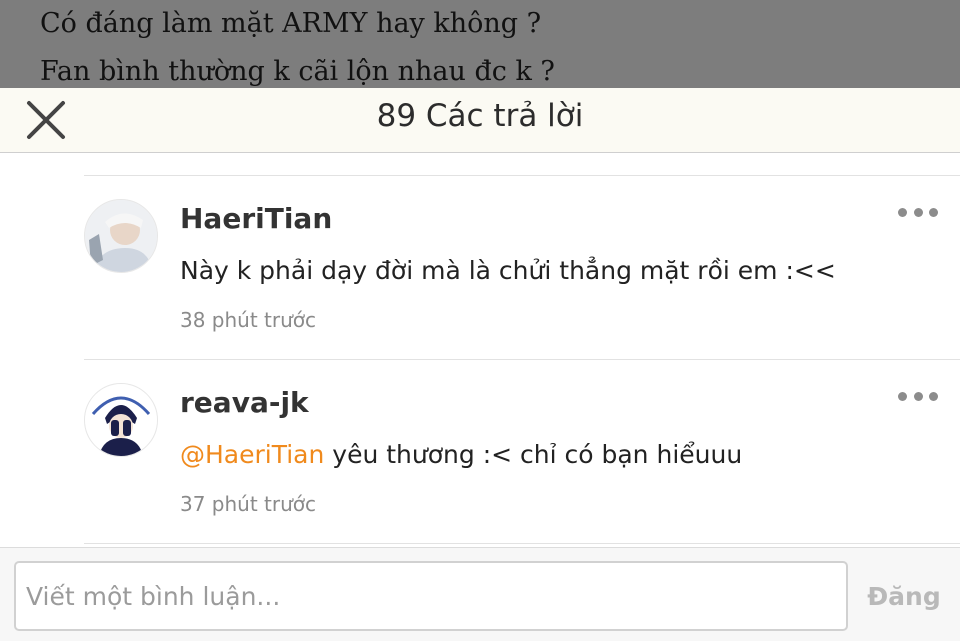 The width and height of the screenshot is (960, 641). Describe the element at coordinates (297, 71) in the screenshot. I see `story-text-line: Fan bình thường k cãi lộn nhau đc k ?` at that location.